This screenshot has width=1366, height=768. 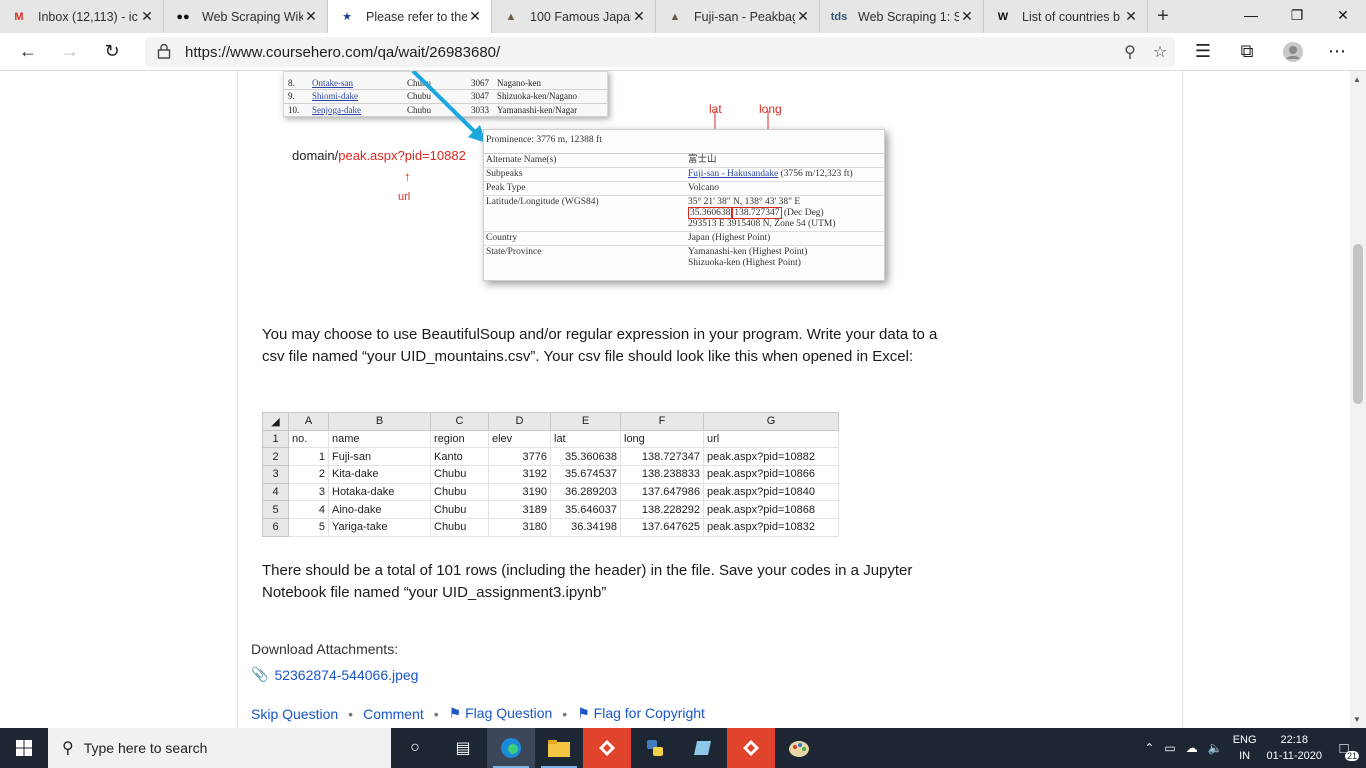 What do you see at coordinates (1245, 748) in the screenshot?
I see `language-indicator: ENG IN` at bounding box center [1245, 748].